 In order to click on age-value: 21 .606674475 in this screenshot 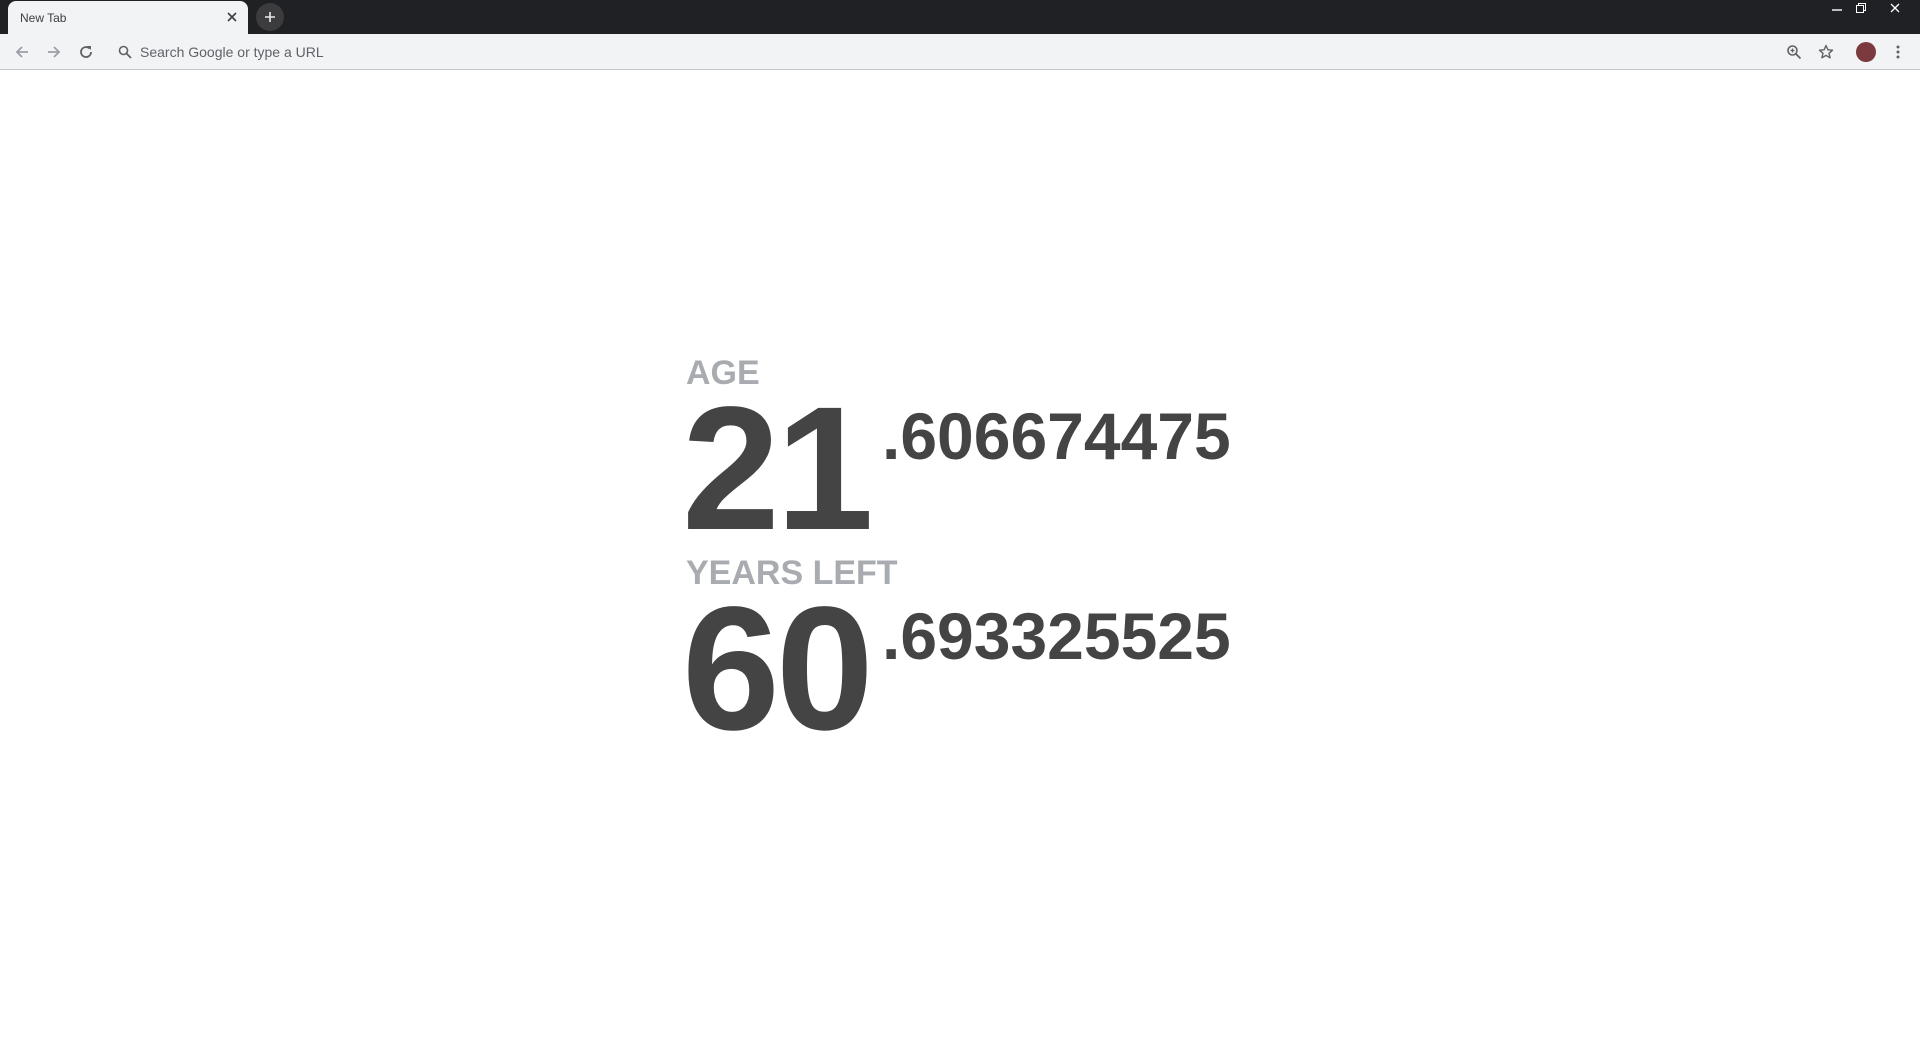, I will do `click(956, 469)`.